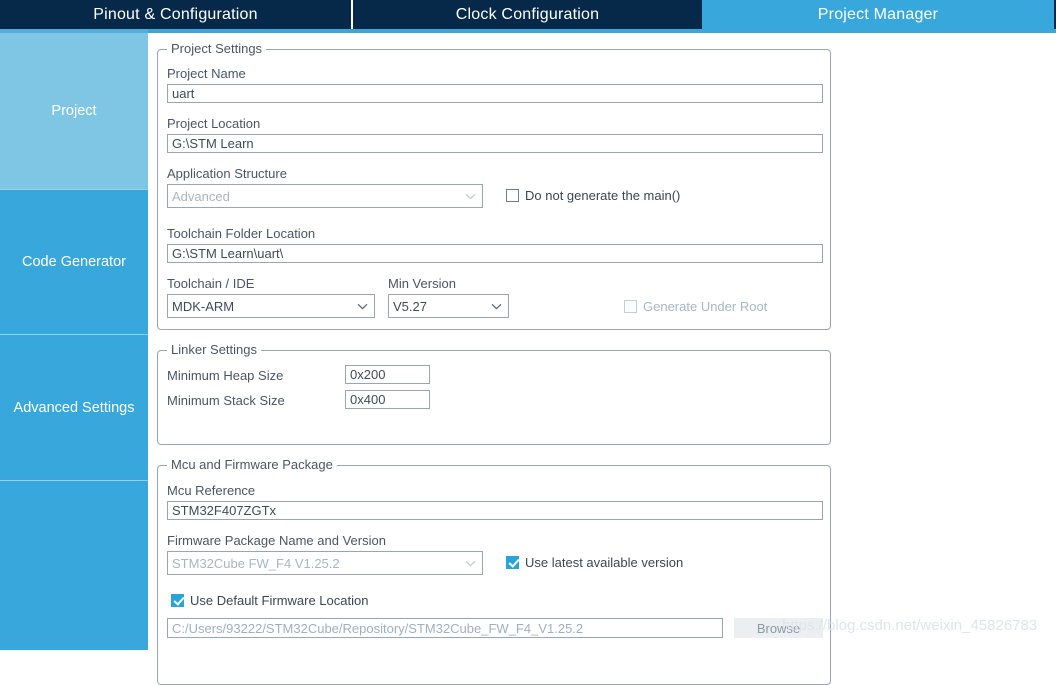 This screenshot has width=1056, height=685. Describe the element at coordinates (279, 600) in the screenshot. I see `use-default-firmware-location-label: Use Default Firmware Location` at that location.